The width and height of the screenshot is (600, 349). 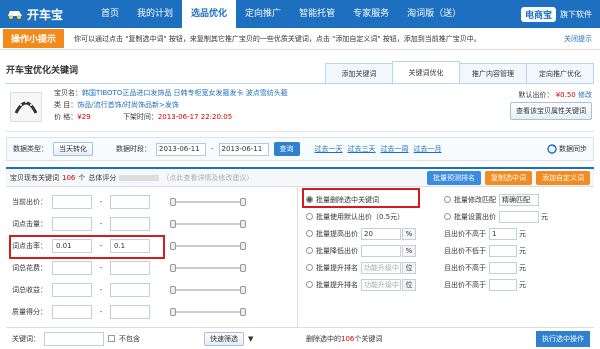 I want to click on title-row: 开车宝优化关键词 添加关键词 关键词优化 推广内容管理 定向推广优化, so click(x=300, y=70).